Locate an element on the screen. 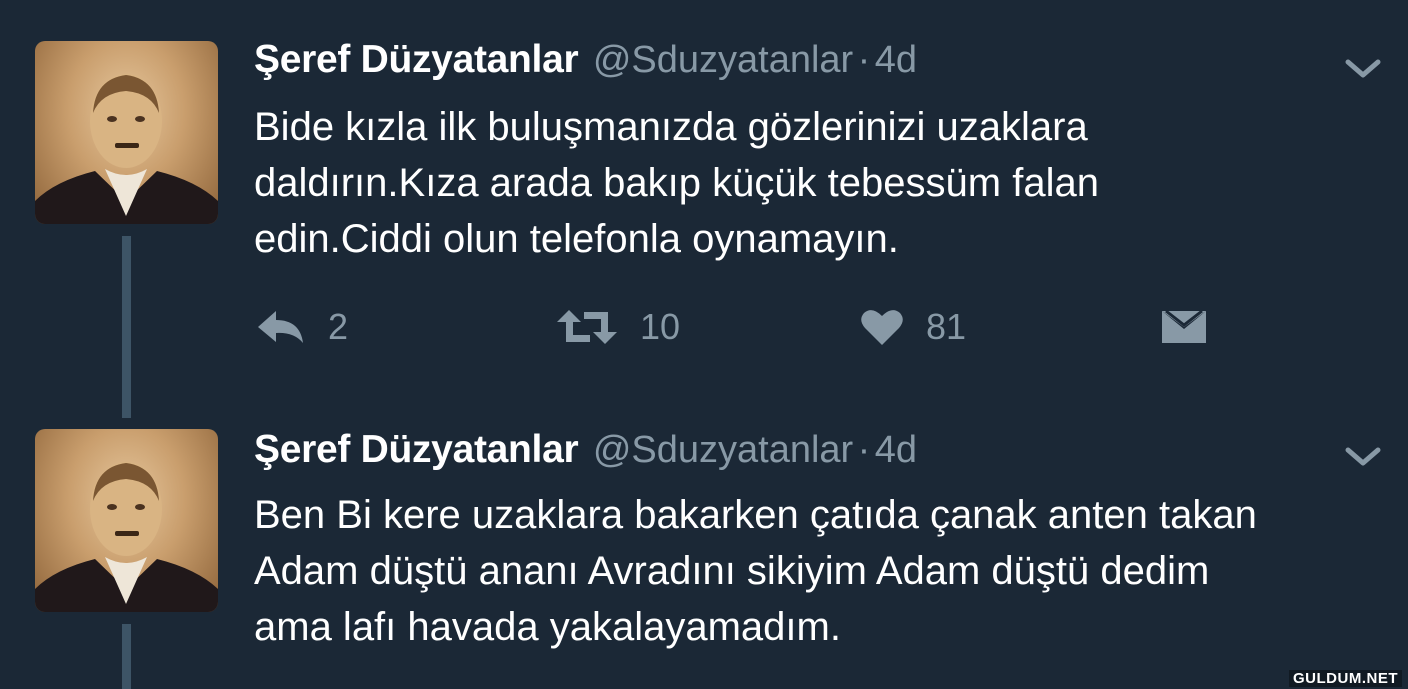 The height and width of the screenshot is (689, 1408). direct-message-button is located at coordinates (1184, 327).